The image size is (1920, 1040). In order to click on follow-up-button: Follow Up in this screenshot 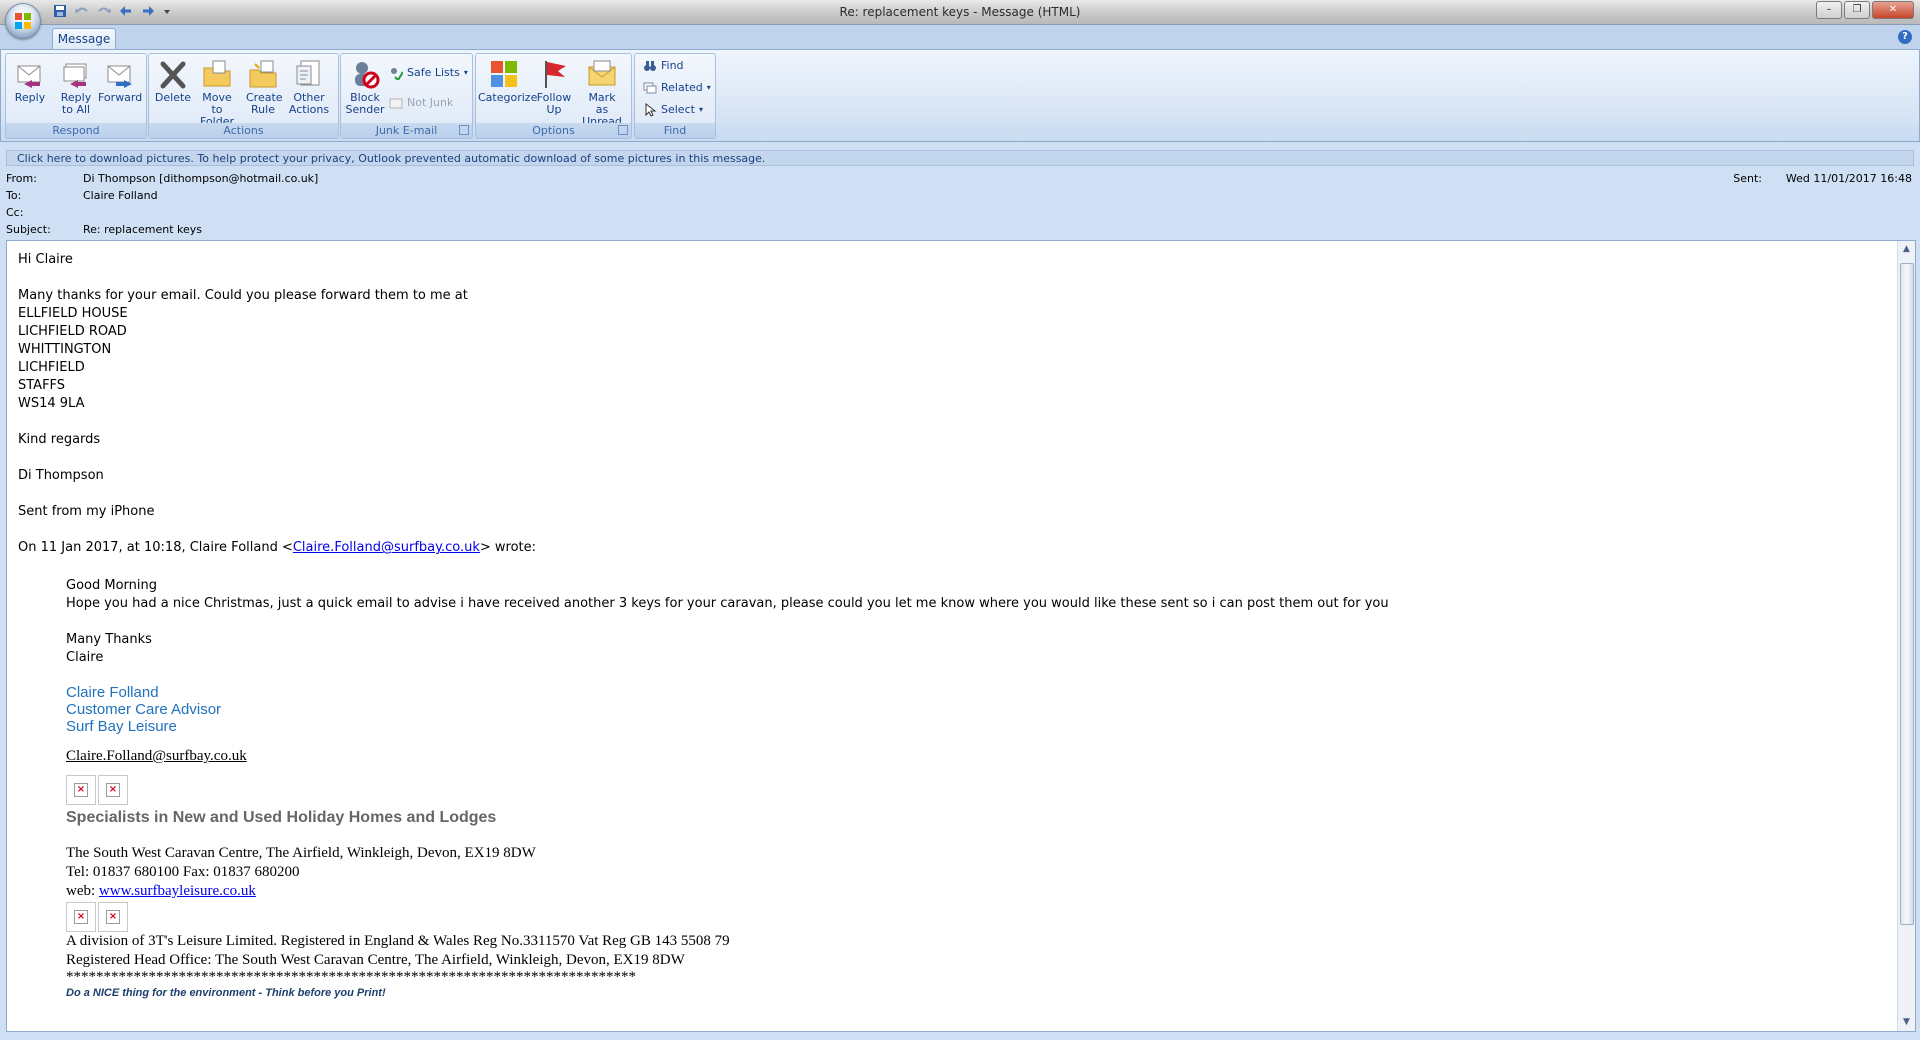, I will do `click(554, 87)`.